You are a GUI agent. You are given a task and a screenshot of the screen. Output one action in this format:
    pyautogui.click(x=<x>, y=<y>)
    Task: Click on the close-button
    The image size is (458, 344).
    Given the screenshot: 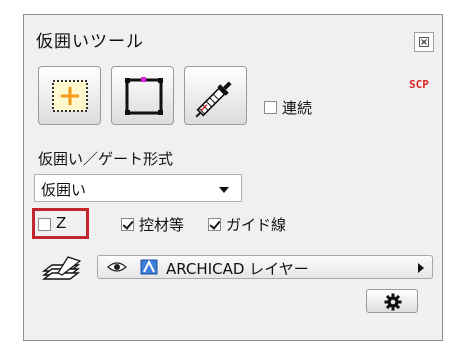 What is the action you would take?
    pyautogui.click(x=424, y=42)
    